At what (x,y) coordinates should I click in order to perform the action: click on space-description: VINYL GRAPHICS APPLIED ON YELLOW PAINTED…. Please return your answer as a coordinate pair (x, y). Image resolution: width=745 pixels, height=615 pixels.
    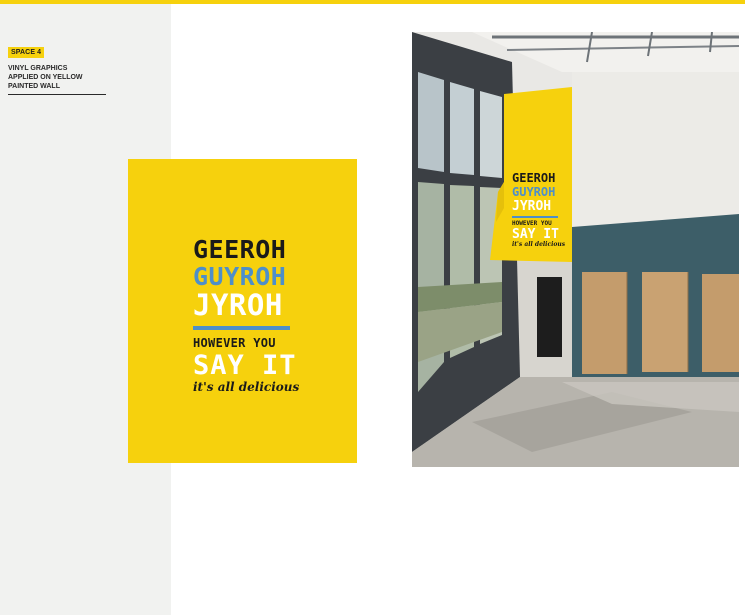
    Looking at the image, I should click on (57, 79).